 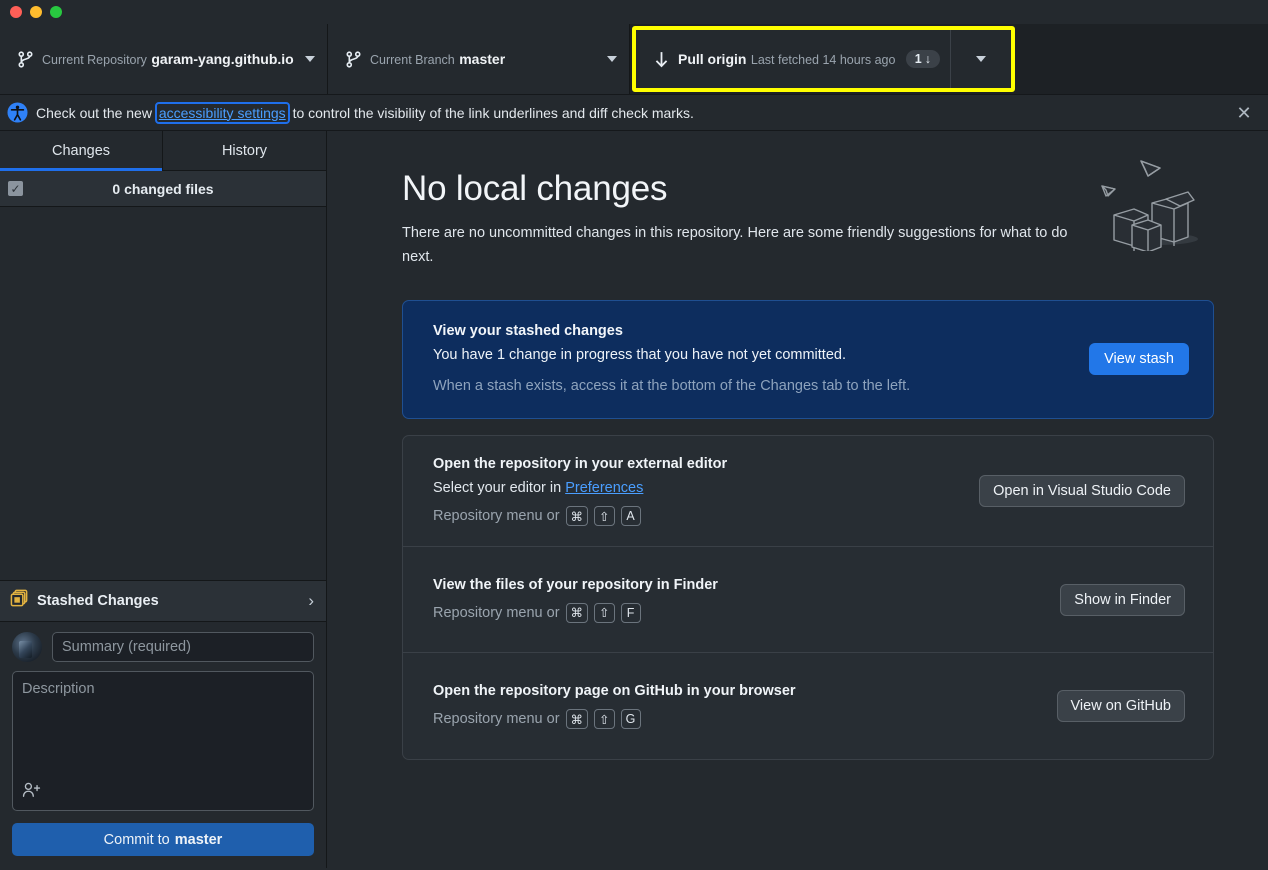 I want to click on current-repository-value: garam-yang.github.io, so click(x=222, y=58).